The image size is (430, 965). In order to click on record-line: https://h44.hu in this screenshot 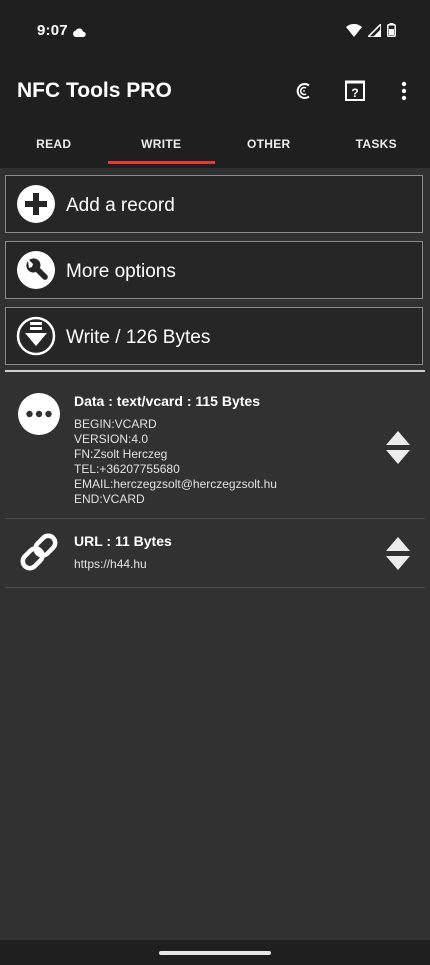, I will do `click(110, 564)`.